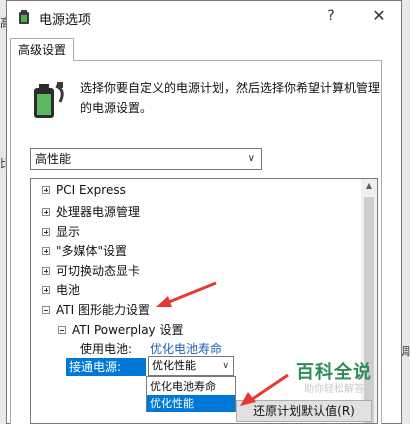 The height and width of the screenshot is (424, 410). I want to click on scroll-up-icon: ▲, so click(369, 188).